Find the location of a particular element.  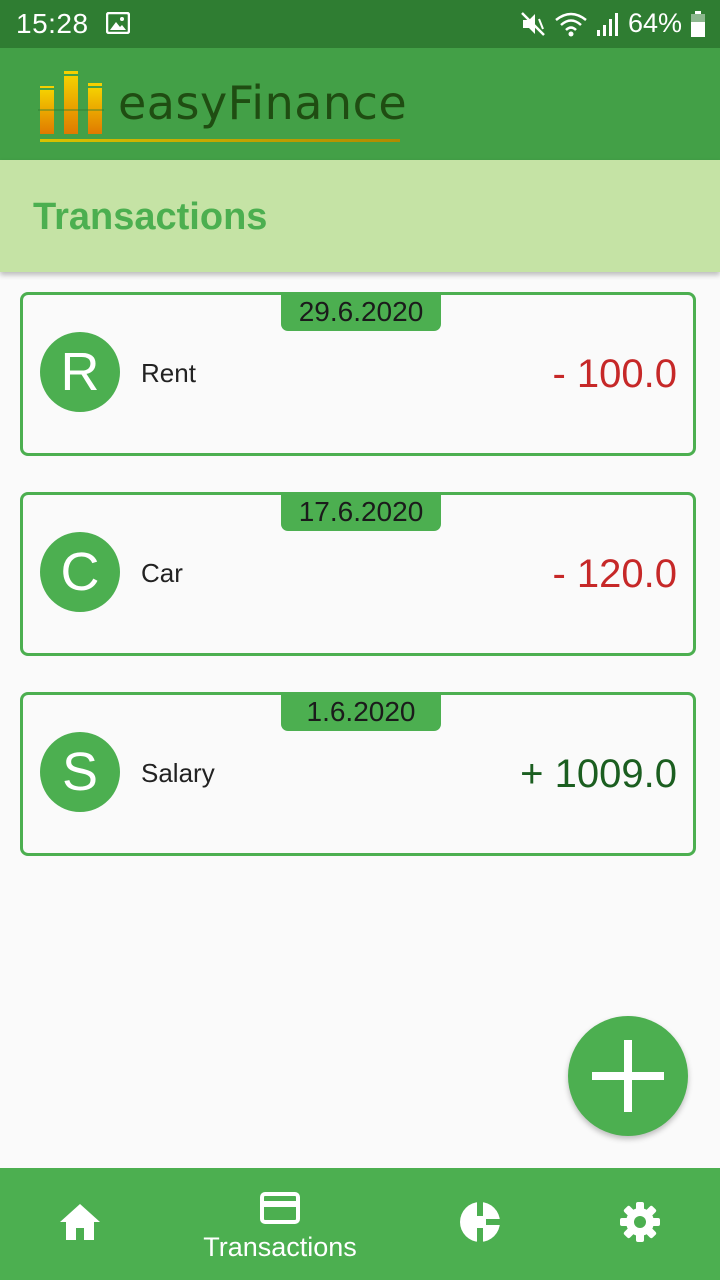

transaction-card: 17.6.2020 C Car - 120.0 is located at coordinates (358, 574).